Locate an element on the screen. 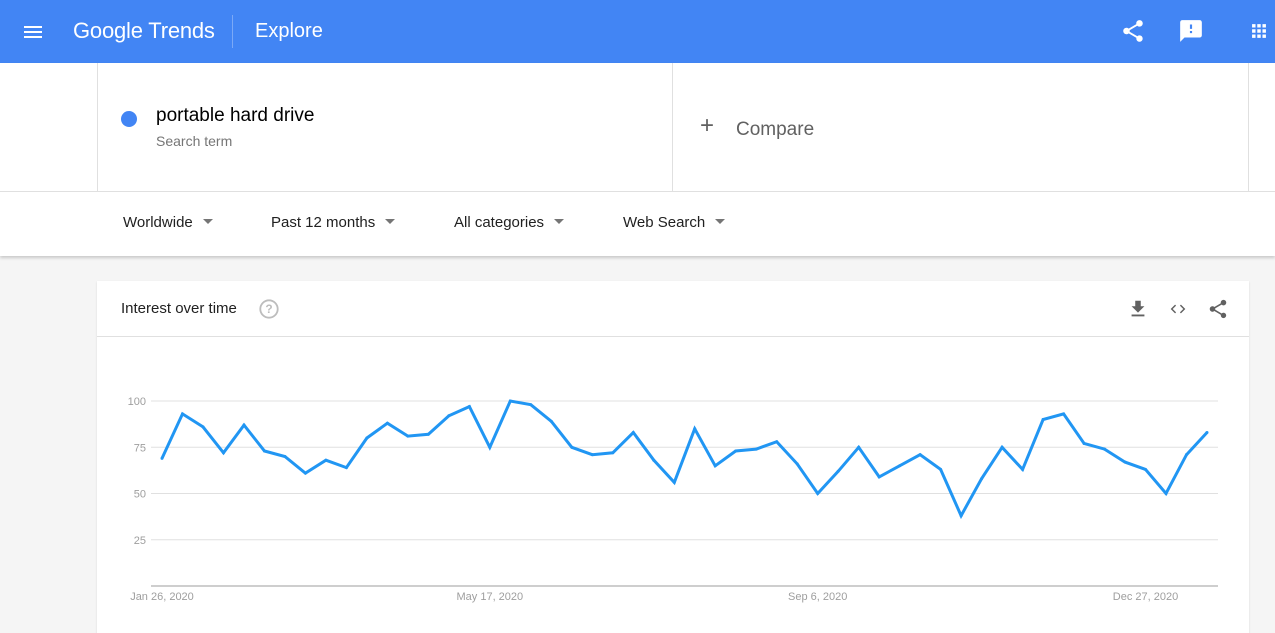  y-tick-label: 75 is located at coordinates (140, 448).